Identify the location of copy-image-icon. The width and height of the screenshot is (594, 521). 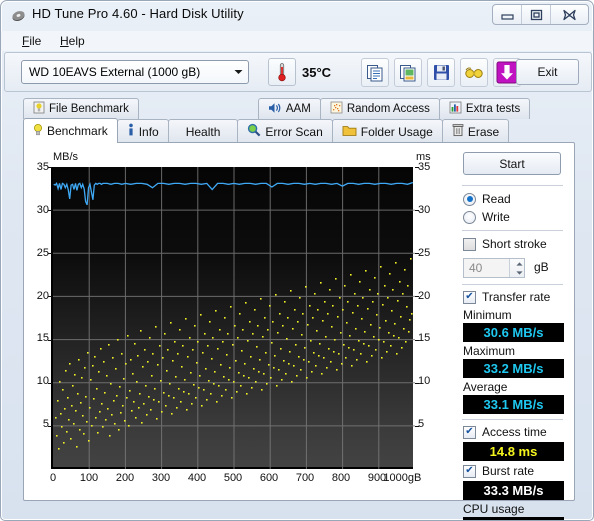
(408, 72).